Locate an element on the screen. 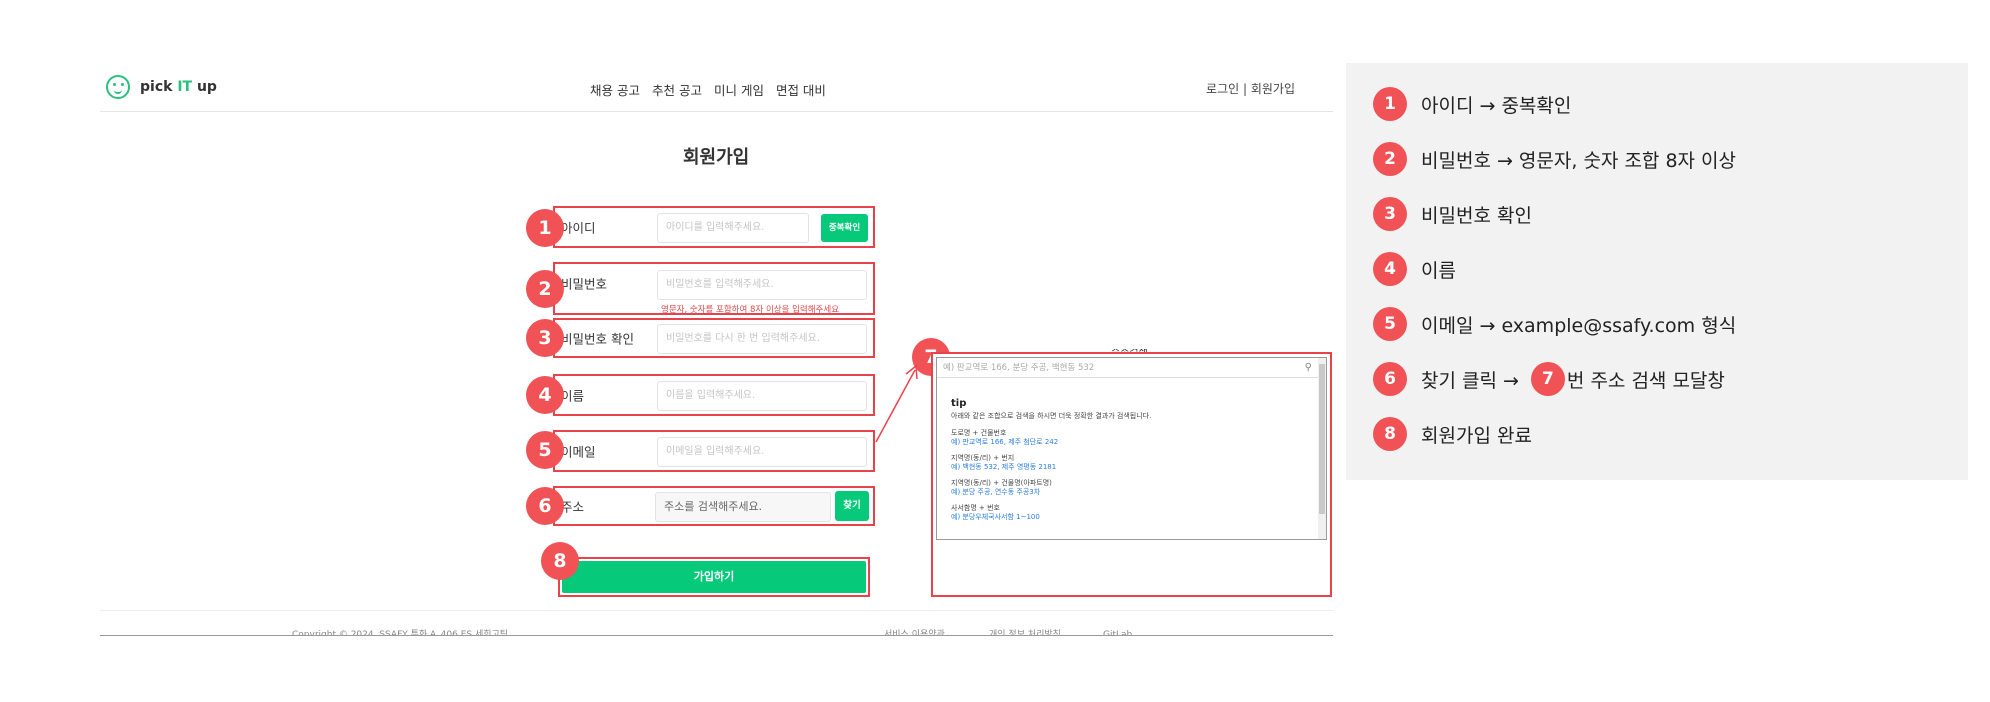 This screenshot has width=1990, height=702. tip-line-example: 예) 백현동 532, 제주 영평동 2181 is located at coordinates (1004, 467).